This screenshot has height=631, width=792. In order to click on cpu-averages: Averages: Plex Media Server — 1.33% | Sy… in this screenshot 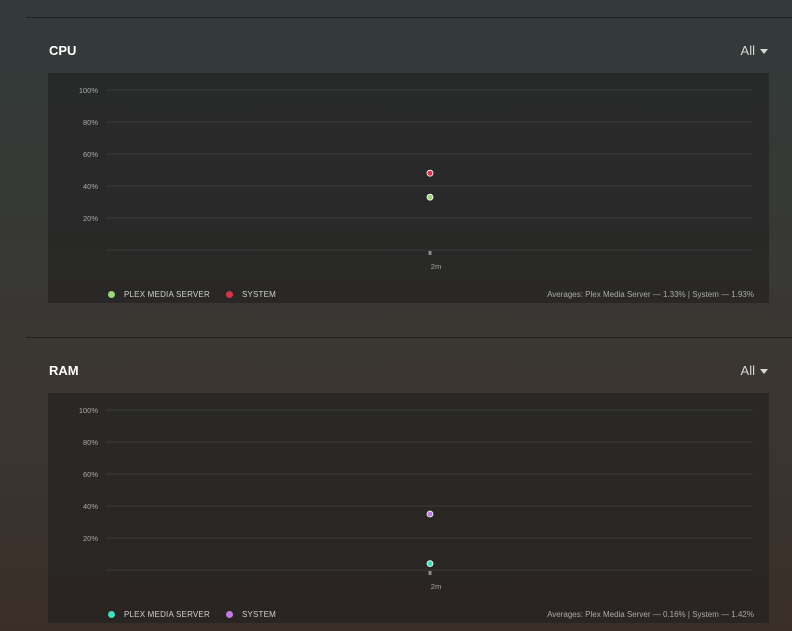, I will do `click(650, 294)`.